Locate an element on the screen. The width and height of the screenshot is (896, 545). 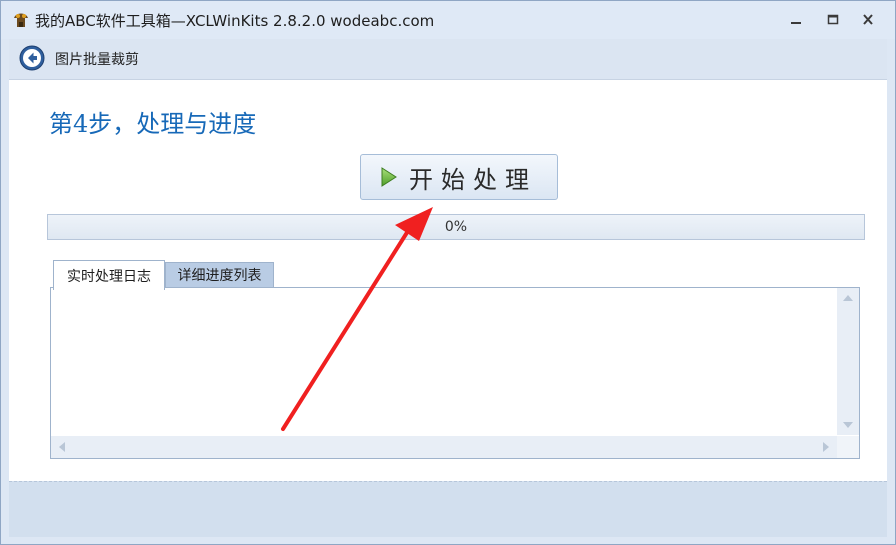
minimize-button is located at coordinates (796, 20).